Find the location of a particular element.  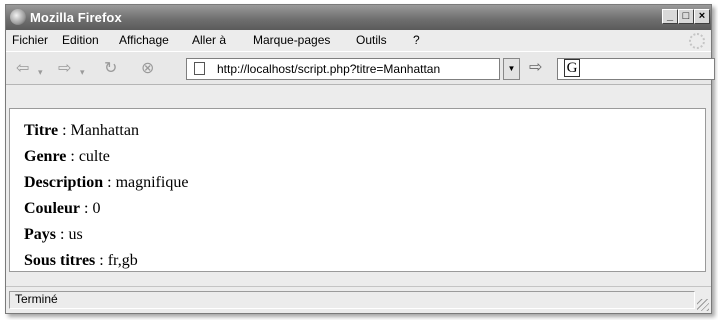

field-value: culte is located at coordinates (94, 156).